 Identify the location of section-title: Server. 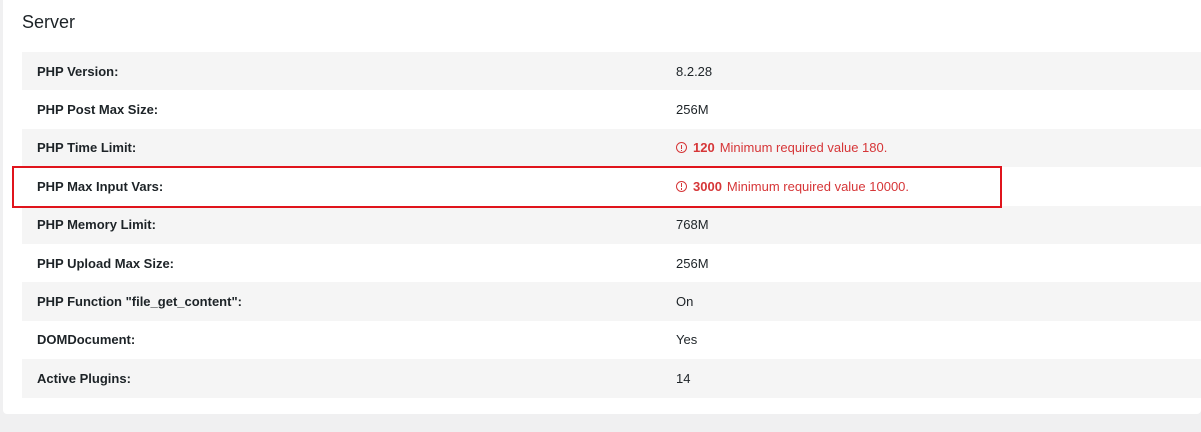
(49, 22).